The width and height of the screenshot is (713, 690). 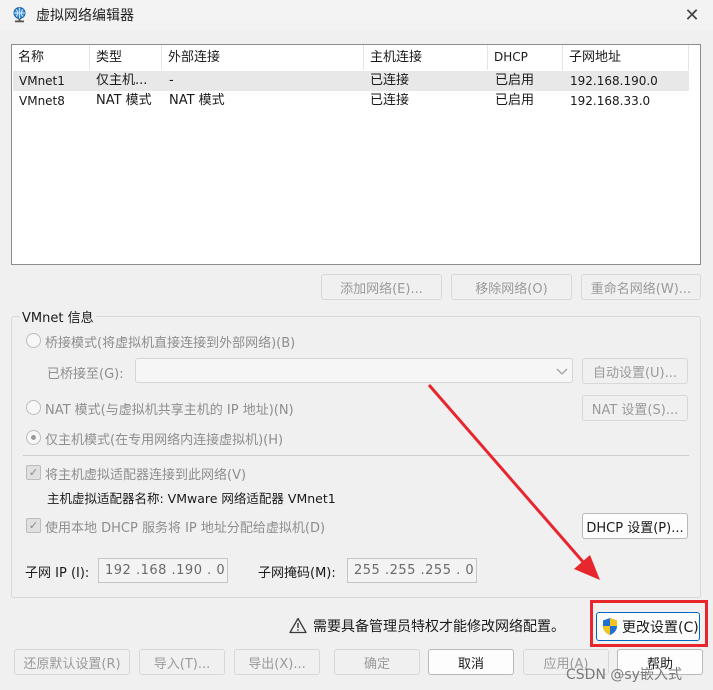 I want to click on admin-warning-text: 需要具备管理员特权才能修改网络配置。, so click(x=439, y=627).